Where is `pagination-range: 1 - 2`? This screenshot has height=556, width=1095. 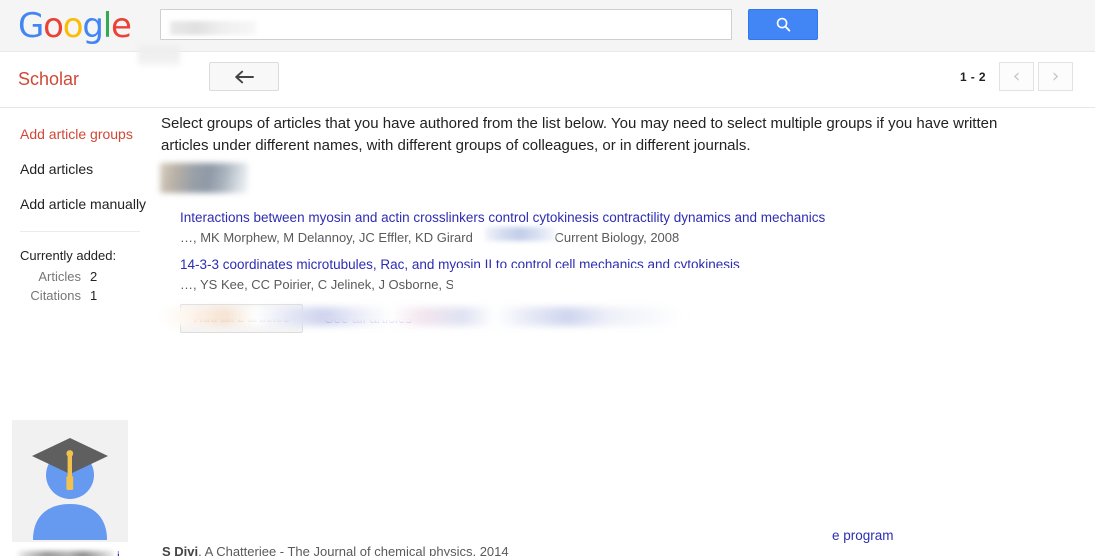
pagination-range: 1 - 2 is located at coordinates (972, 76).